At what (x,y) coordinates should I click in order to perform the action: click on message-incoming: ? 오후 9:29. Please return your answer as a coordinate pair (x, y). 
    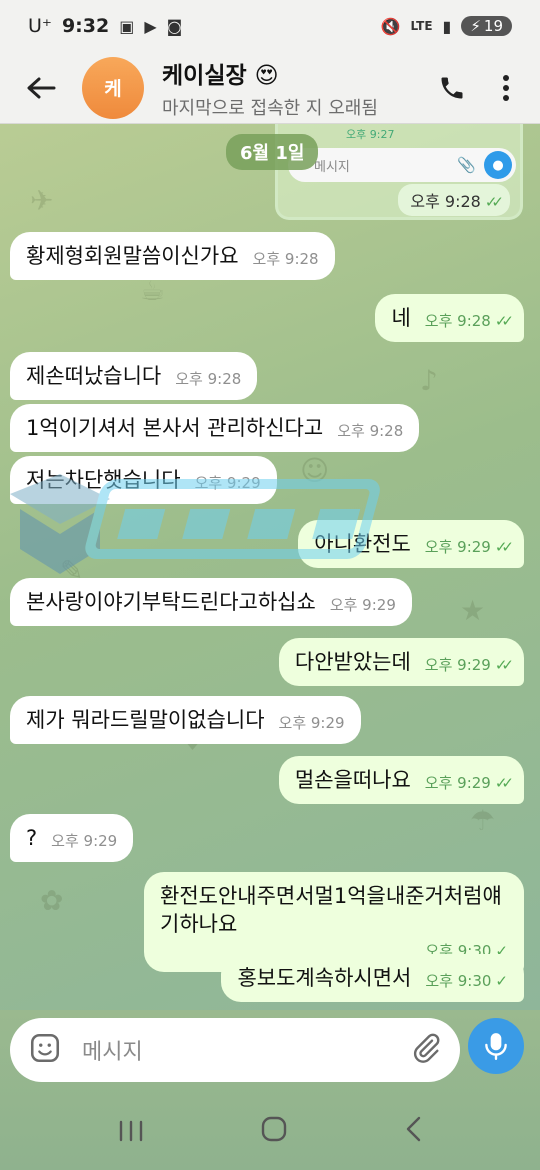
    Looking at the image, I should click on (72, 838).